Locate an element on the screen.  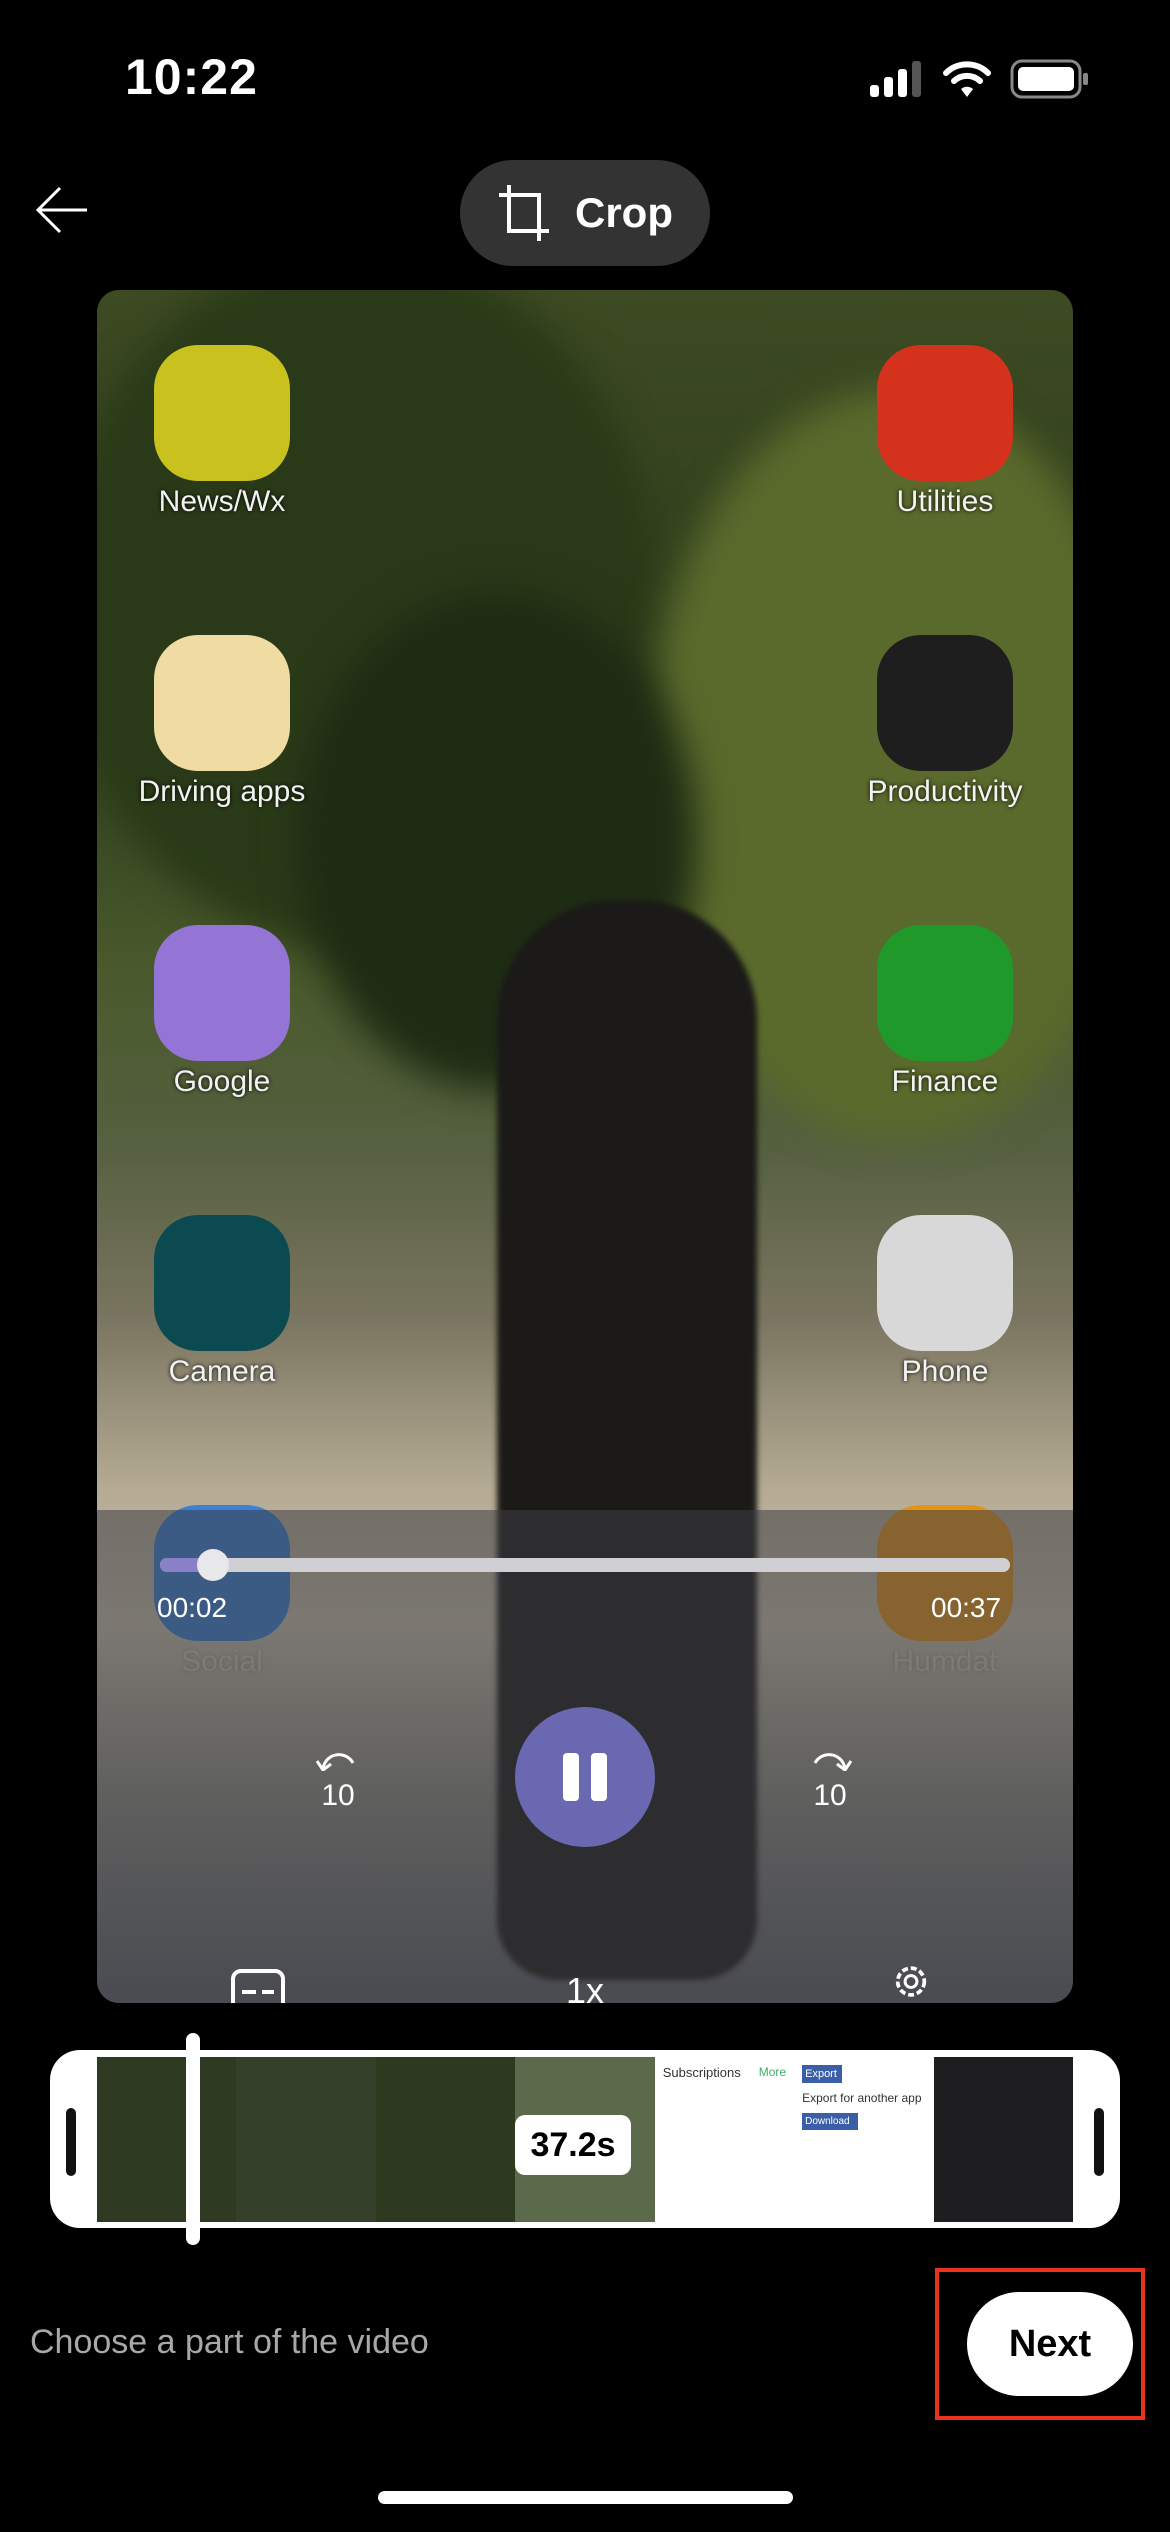
frame-heading: Export for another app is located at coordinates (862, 2098).